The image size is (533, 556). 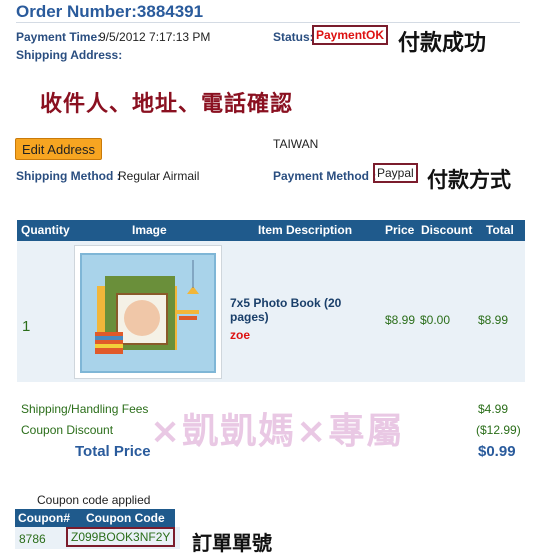 I want to click on watermark: ×凱凱媽×專屬, so click(x=277, y=431).